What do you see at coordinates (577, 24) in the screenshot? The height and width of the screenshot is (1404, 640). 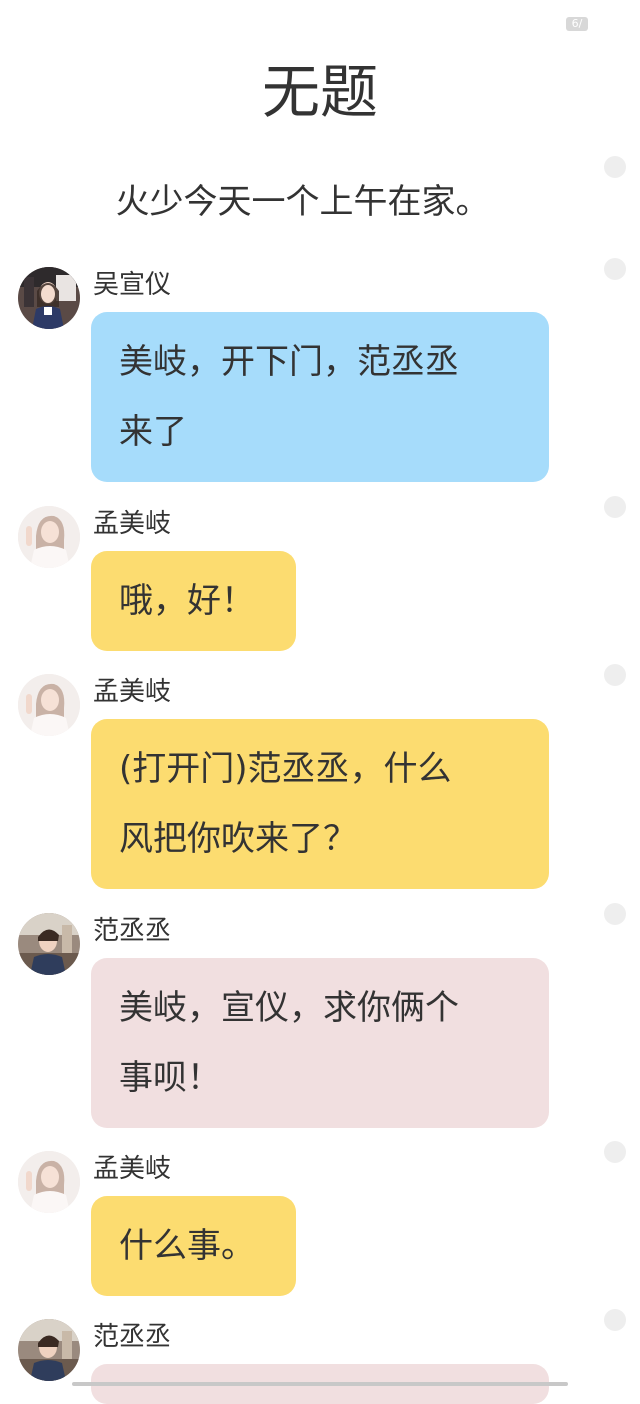 I see `page-counter-badge: 6/` at bounding box center [577, 24].